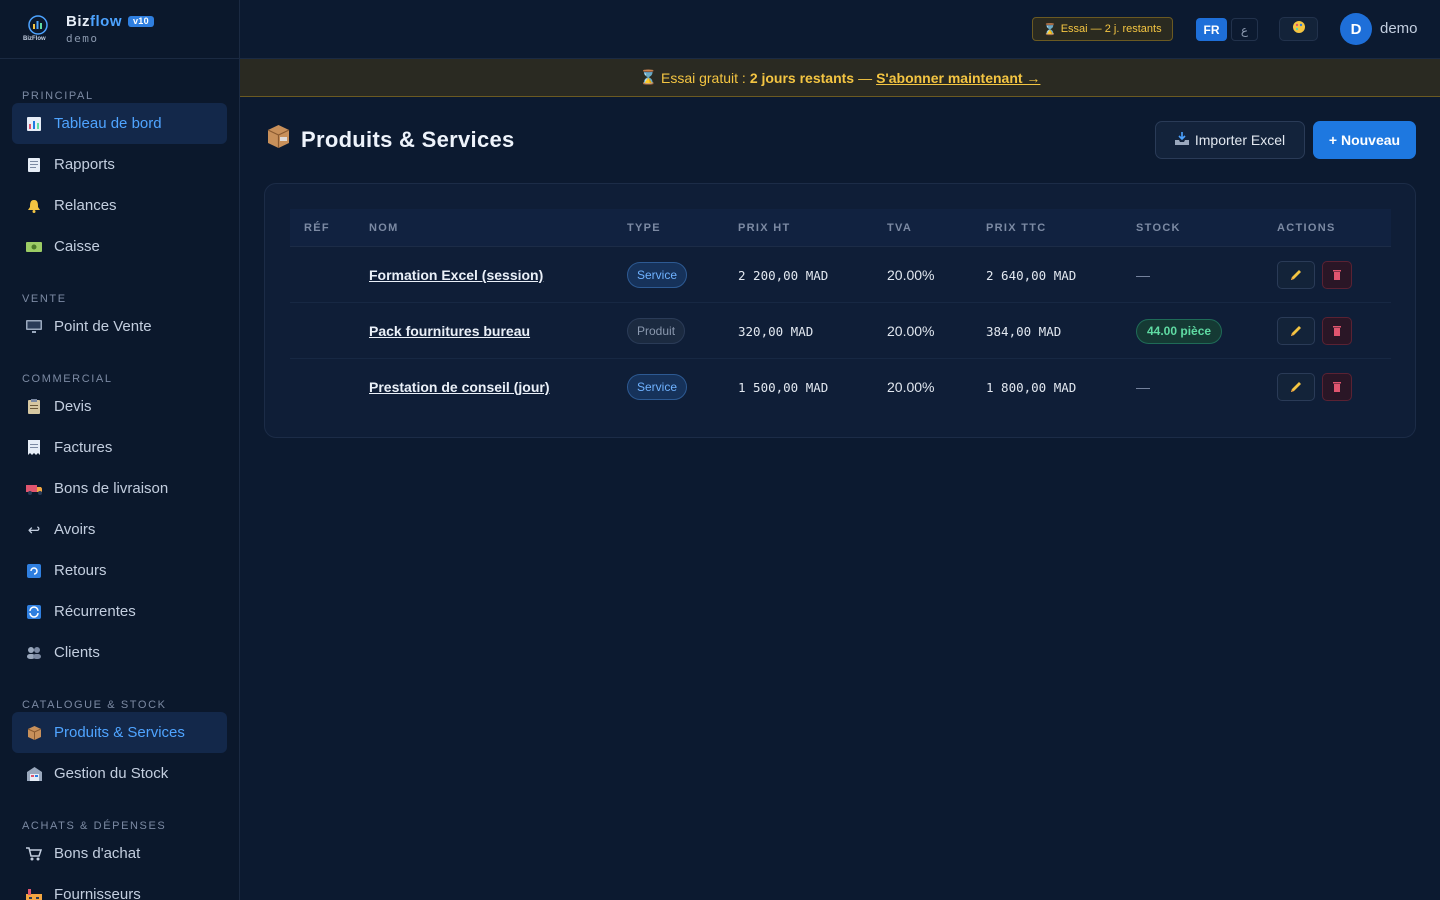 The width and height of the screenshot is (1440, 900). What do you see at coordinates (34, 407) in the screenshot?
I see `clipboard-icon` at bounding box center [34, 407].